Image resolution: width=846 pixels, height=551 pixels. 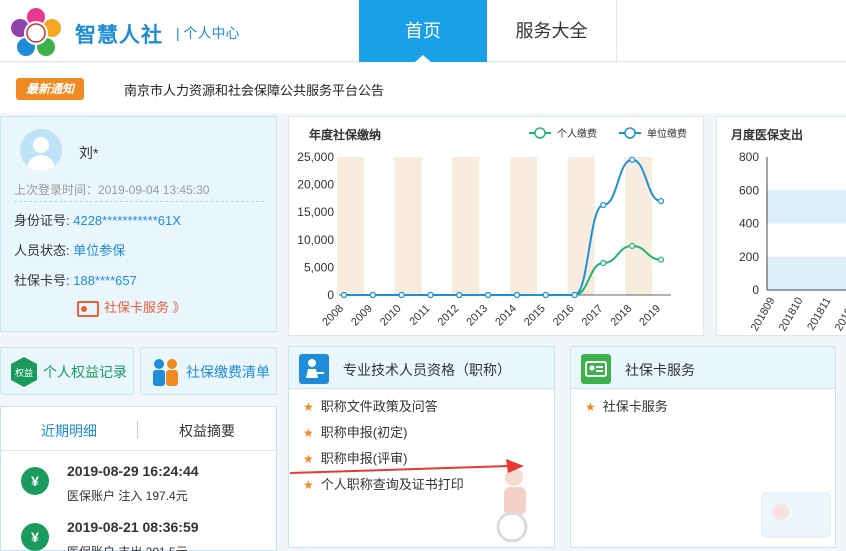 What do you see at coordinates (552, 31) in the screenshot?
I see `nav-services-tab: 服务大全` at bounding box center [552, 31].